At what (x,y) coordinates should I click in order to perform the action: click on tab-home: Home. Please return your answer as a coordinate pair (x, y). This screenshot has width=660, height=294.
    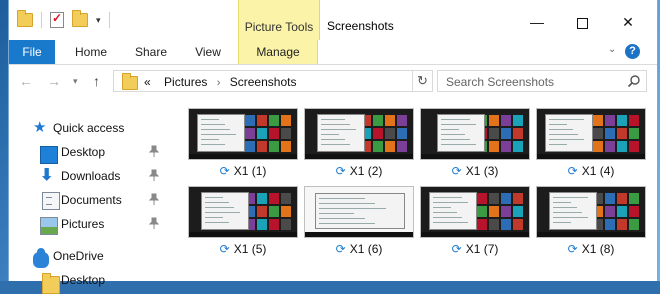
    Looking at the image, I should click on (91, 52).